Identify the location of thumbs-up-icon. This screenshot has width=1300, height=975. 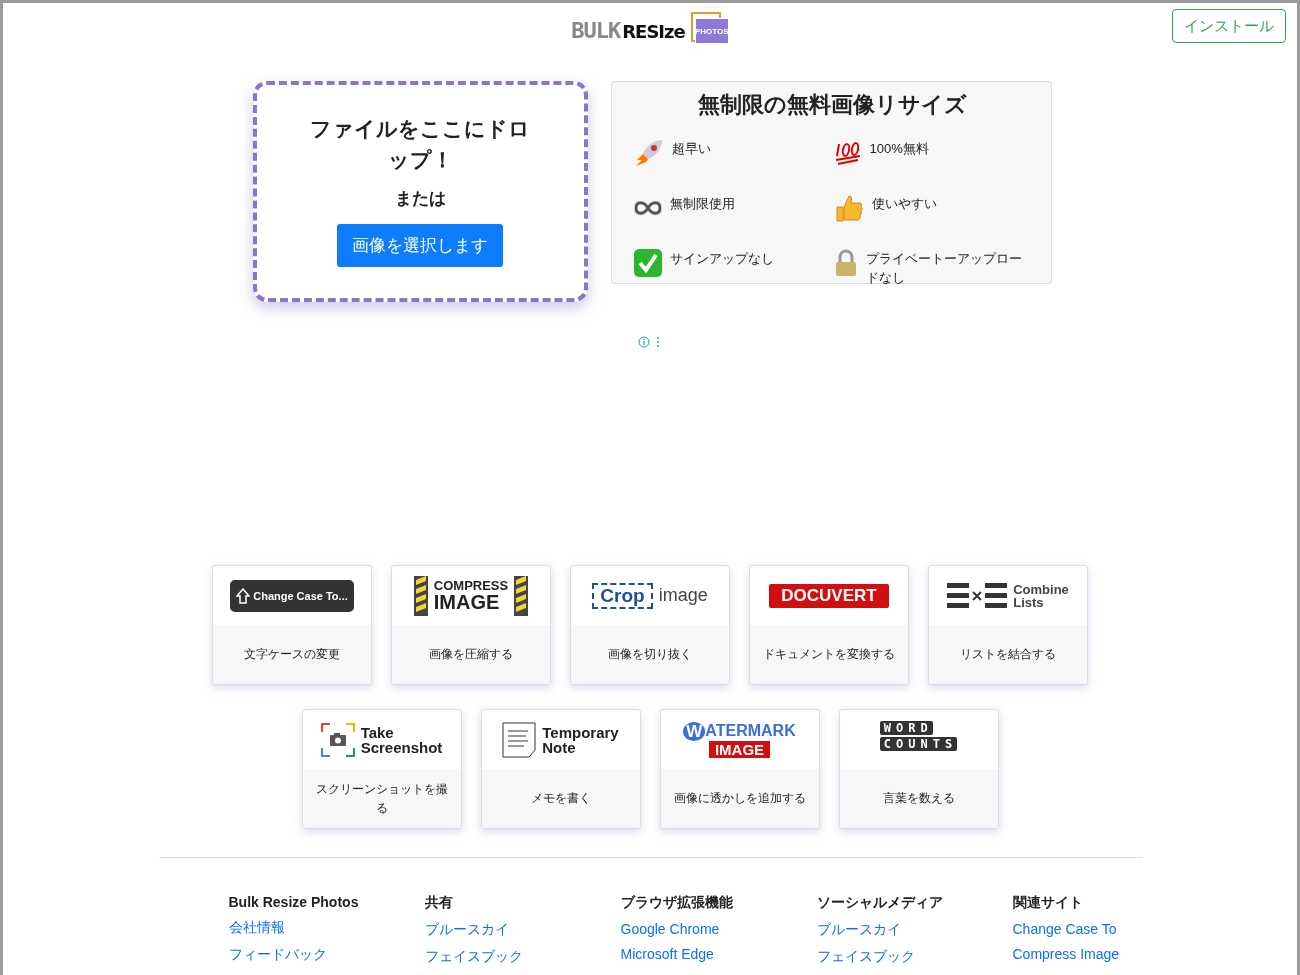
(848, 208).